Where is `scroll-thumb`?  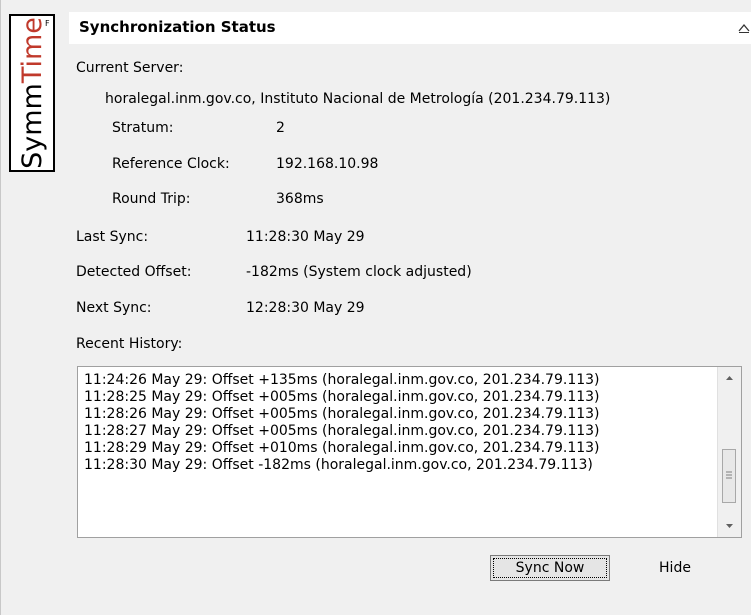 scroll-thumb is located at coordinates (729, 476).